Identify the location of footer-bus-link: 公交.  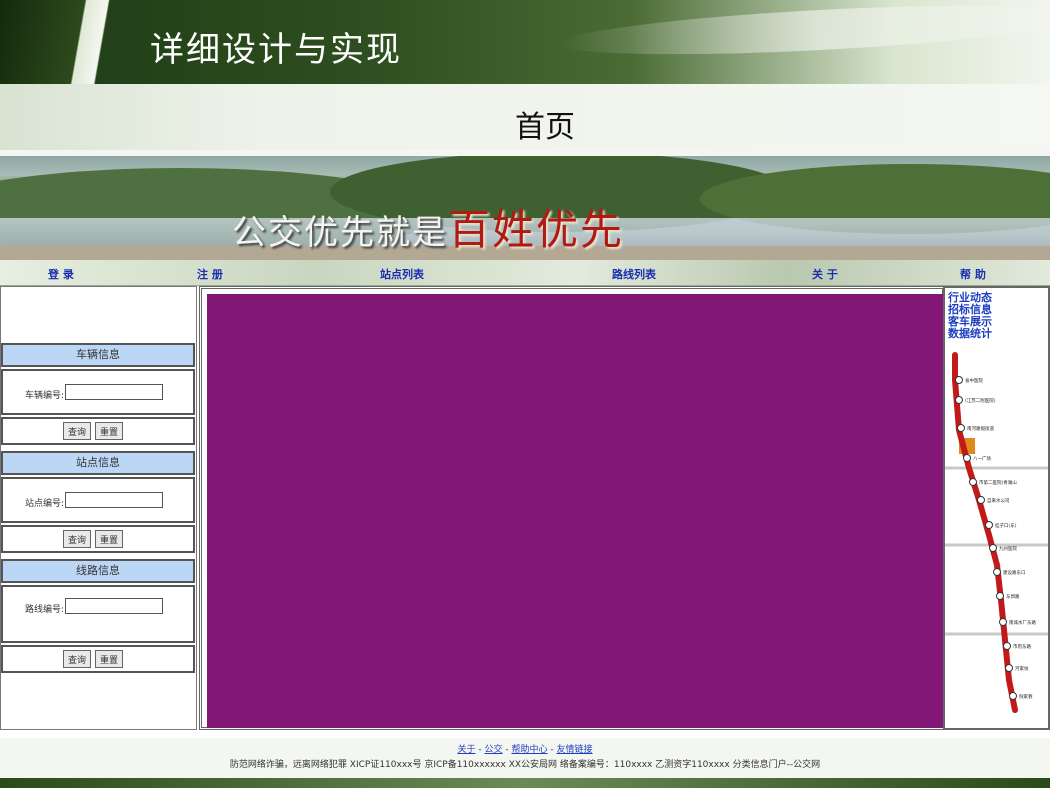
(493, 750).